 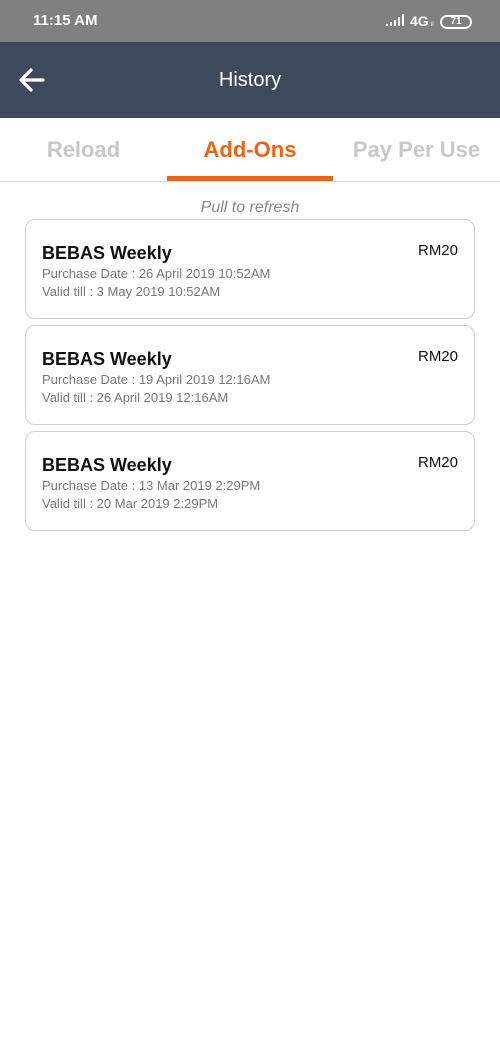 What do you see at coordinates (250, 207) in the screenshot?
I see `pull-to-refresh-hint: Pull to refresh` at bounding box center [250, 207].